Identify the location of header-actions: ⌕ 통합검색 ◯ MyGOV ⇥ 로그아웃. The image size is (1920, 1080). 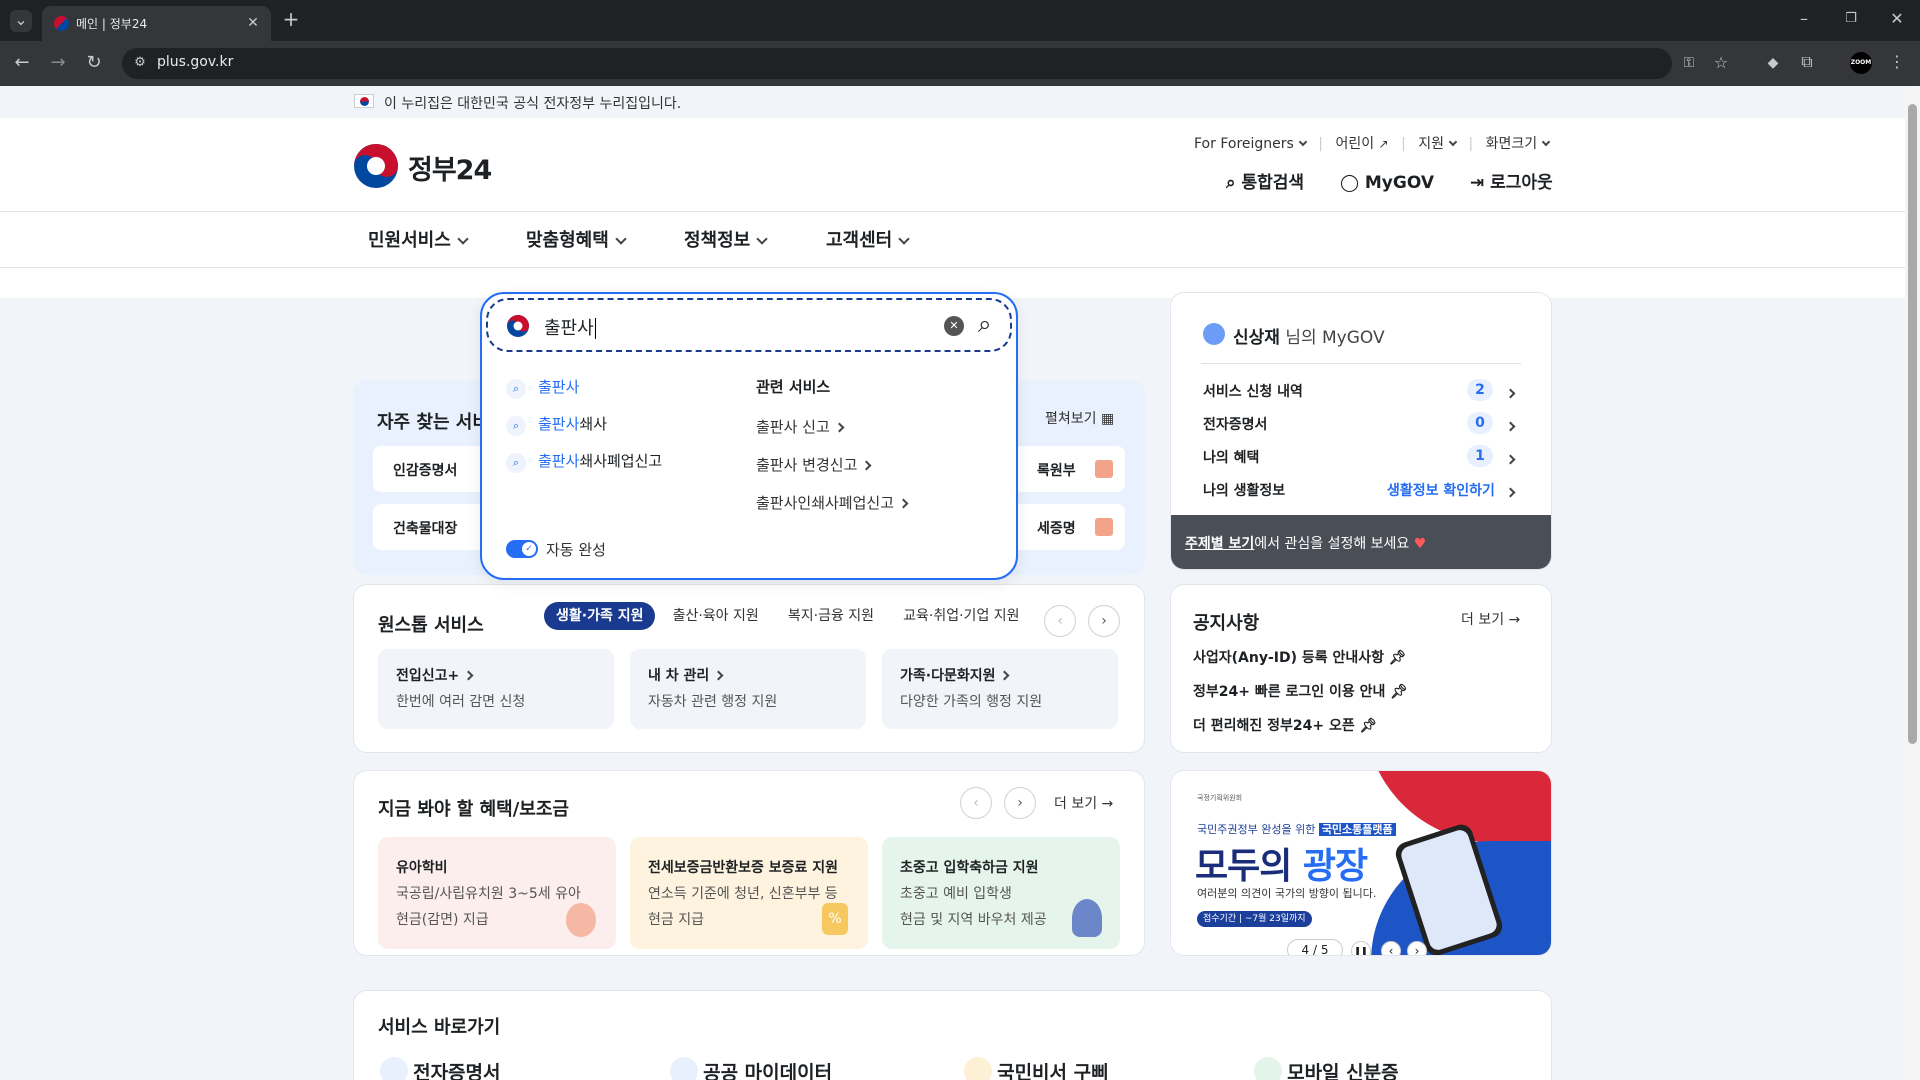
(1389, 180).